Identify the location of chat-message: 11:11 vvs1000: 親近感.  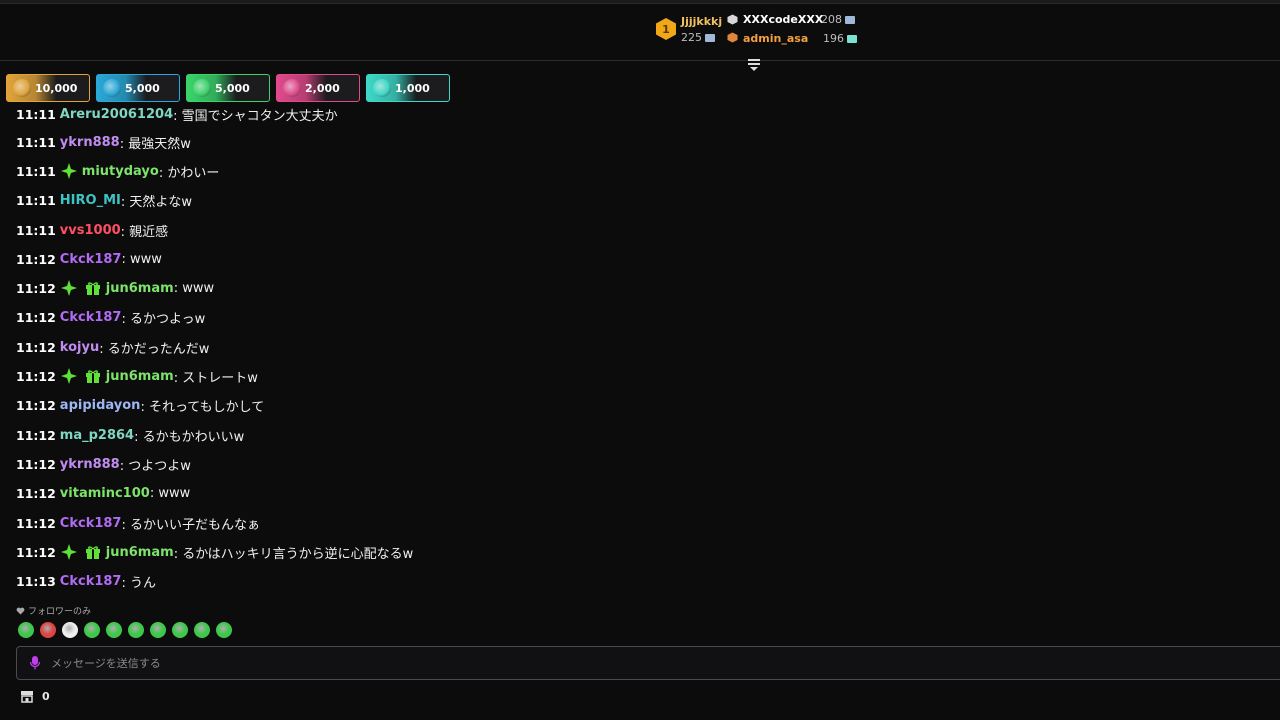
(92, 230).